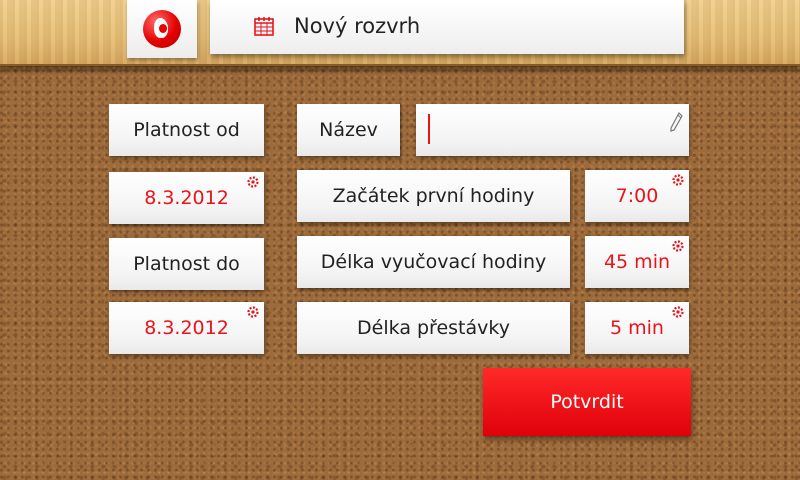  I want to click on lesson-length-value: 45 min, so click(637, 262).